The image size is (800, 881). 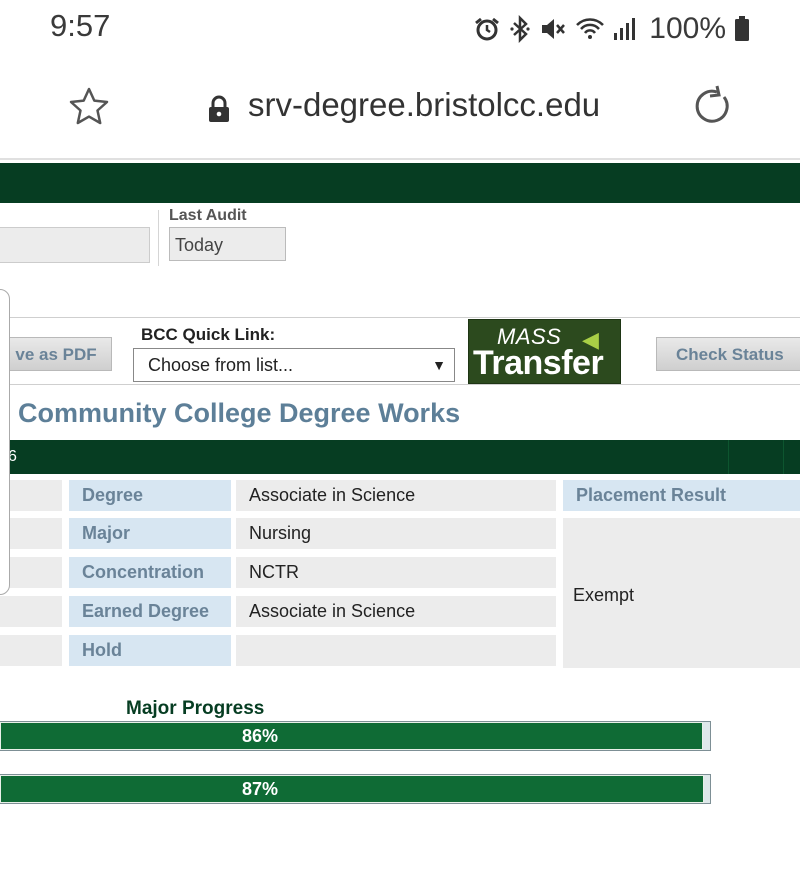 I want to click on progress-bar-text: 87%, so click(x=260, y=789).